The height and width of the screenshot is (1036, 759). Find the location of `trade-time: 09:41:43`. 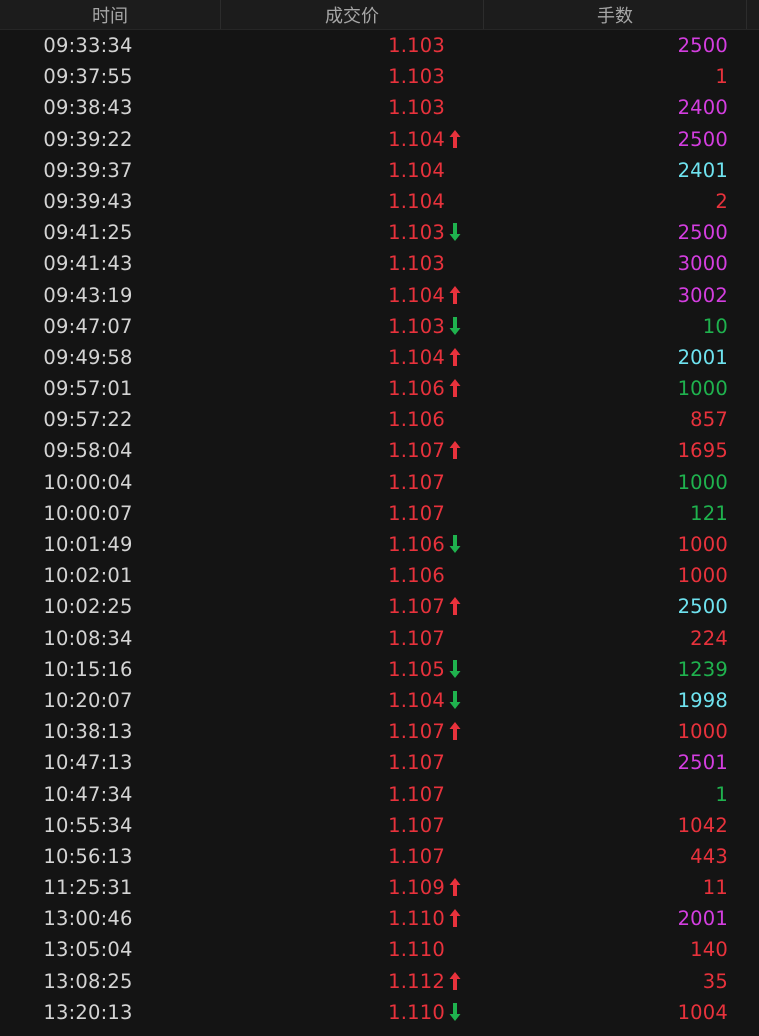

trade-time: 09:41:43 is located at coordinates (88, 264).